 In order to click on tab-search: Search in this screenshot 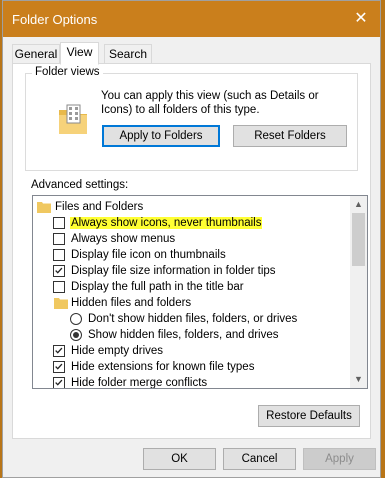, I will do `click(128, 54)`.